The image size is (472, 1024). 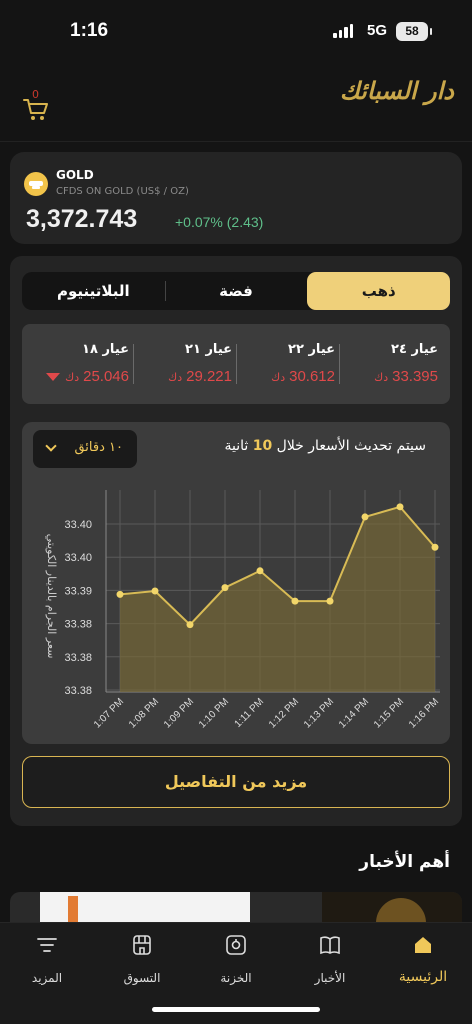 I want to click on ticker-subtitle: CFDS ON GOLD (US$ / OZ), so click(x=122, y=191).